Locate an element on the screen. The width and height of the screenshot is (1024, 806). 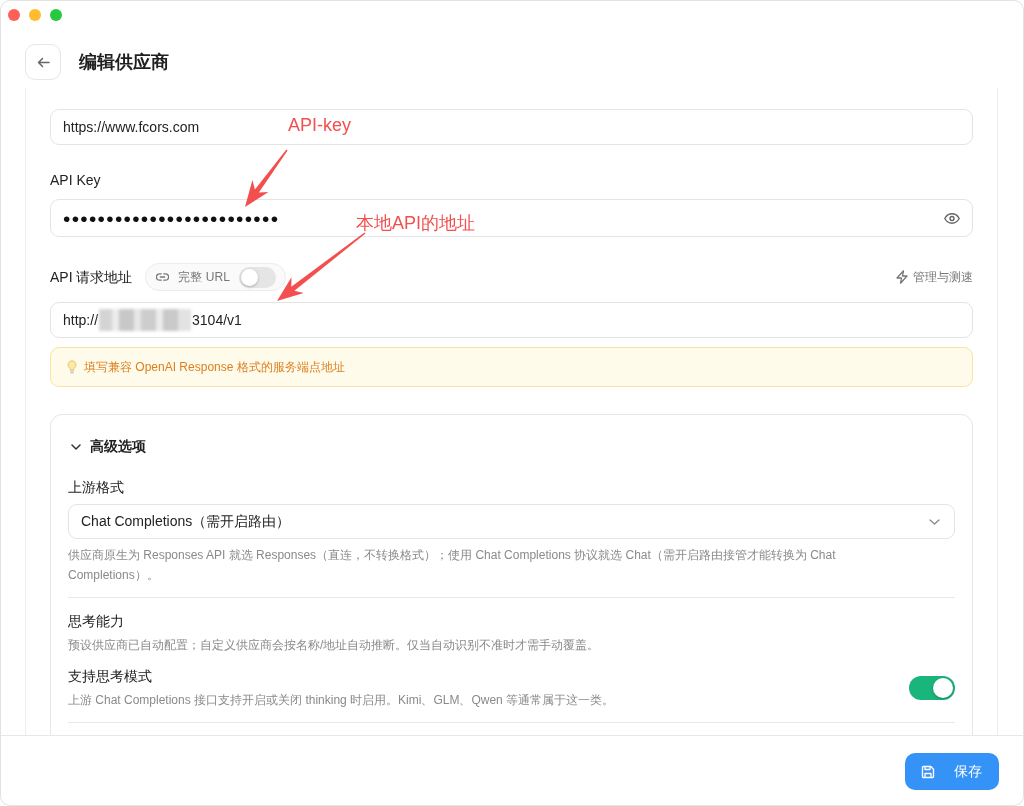
setting-title: 支持思考模式 is located at coordinates (110, 676).